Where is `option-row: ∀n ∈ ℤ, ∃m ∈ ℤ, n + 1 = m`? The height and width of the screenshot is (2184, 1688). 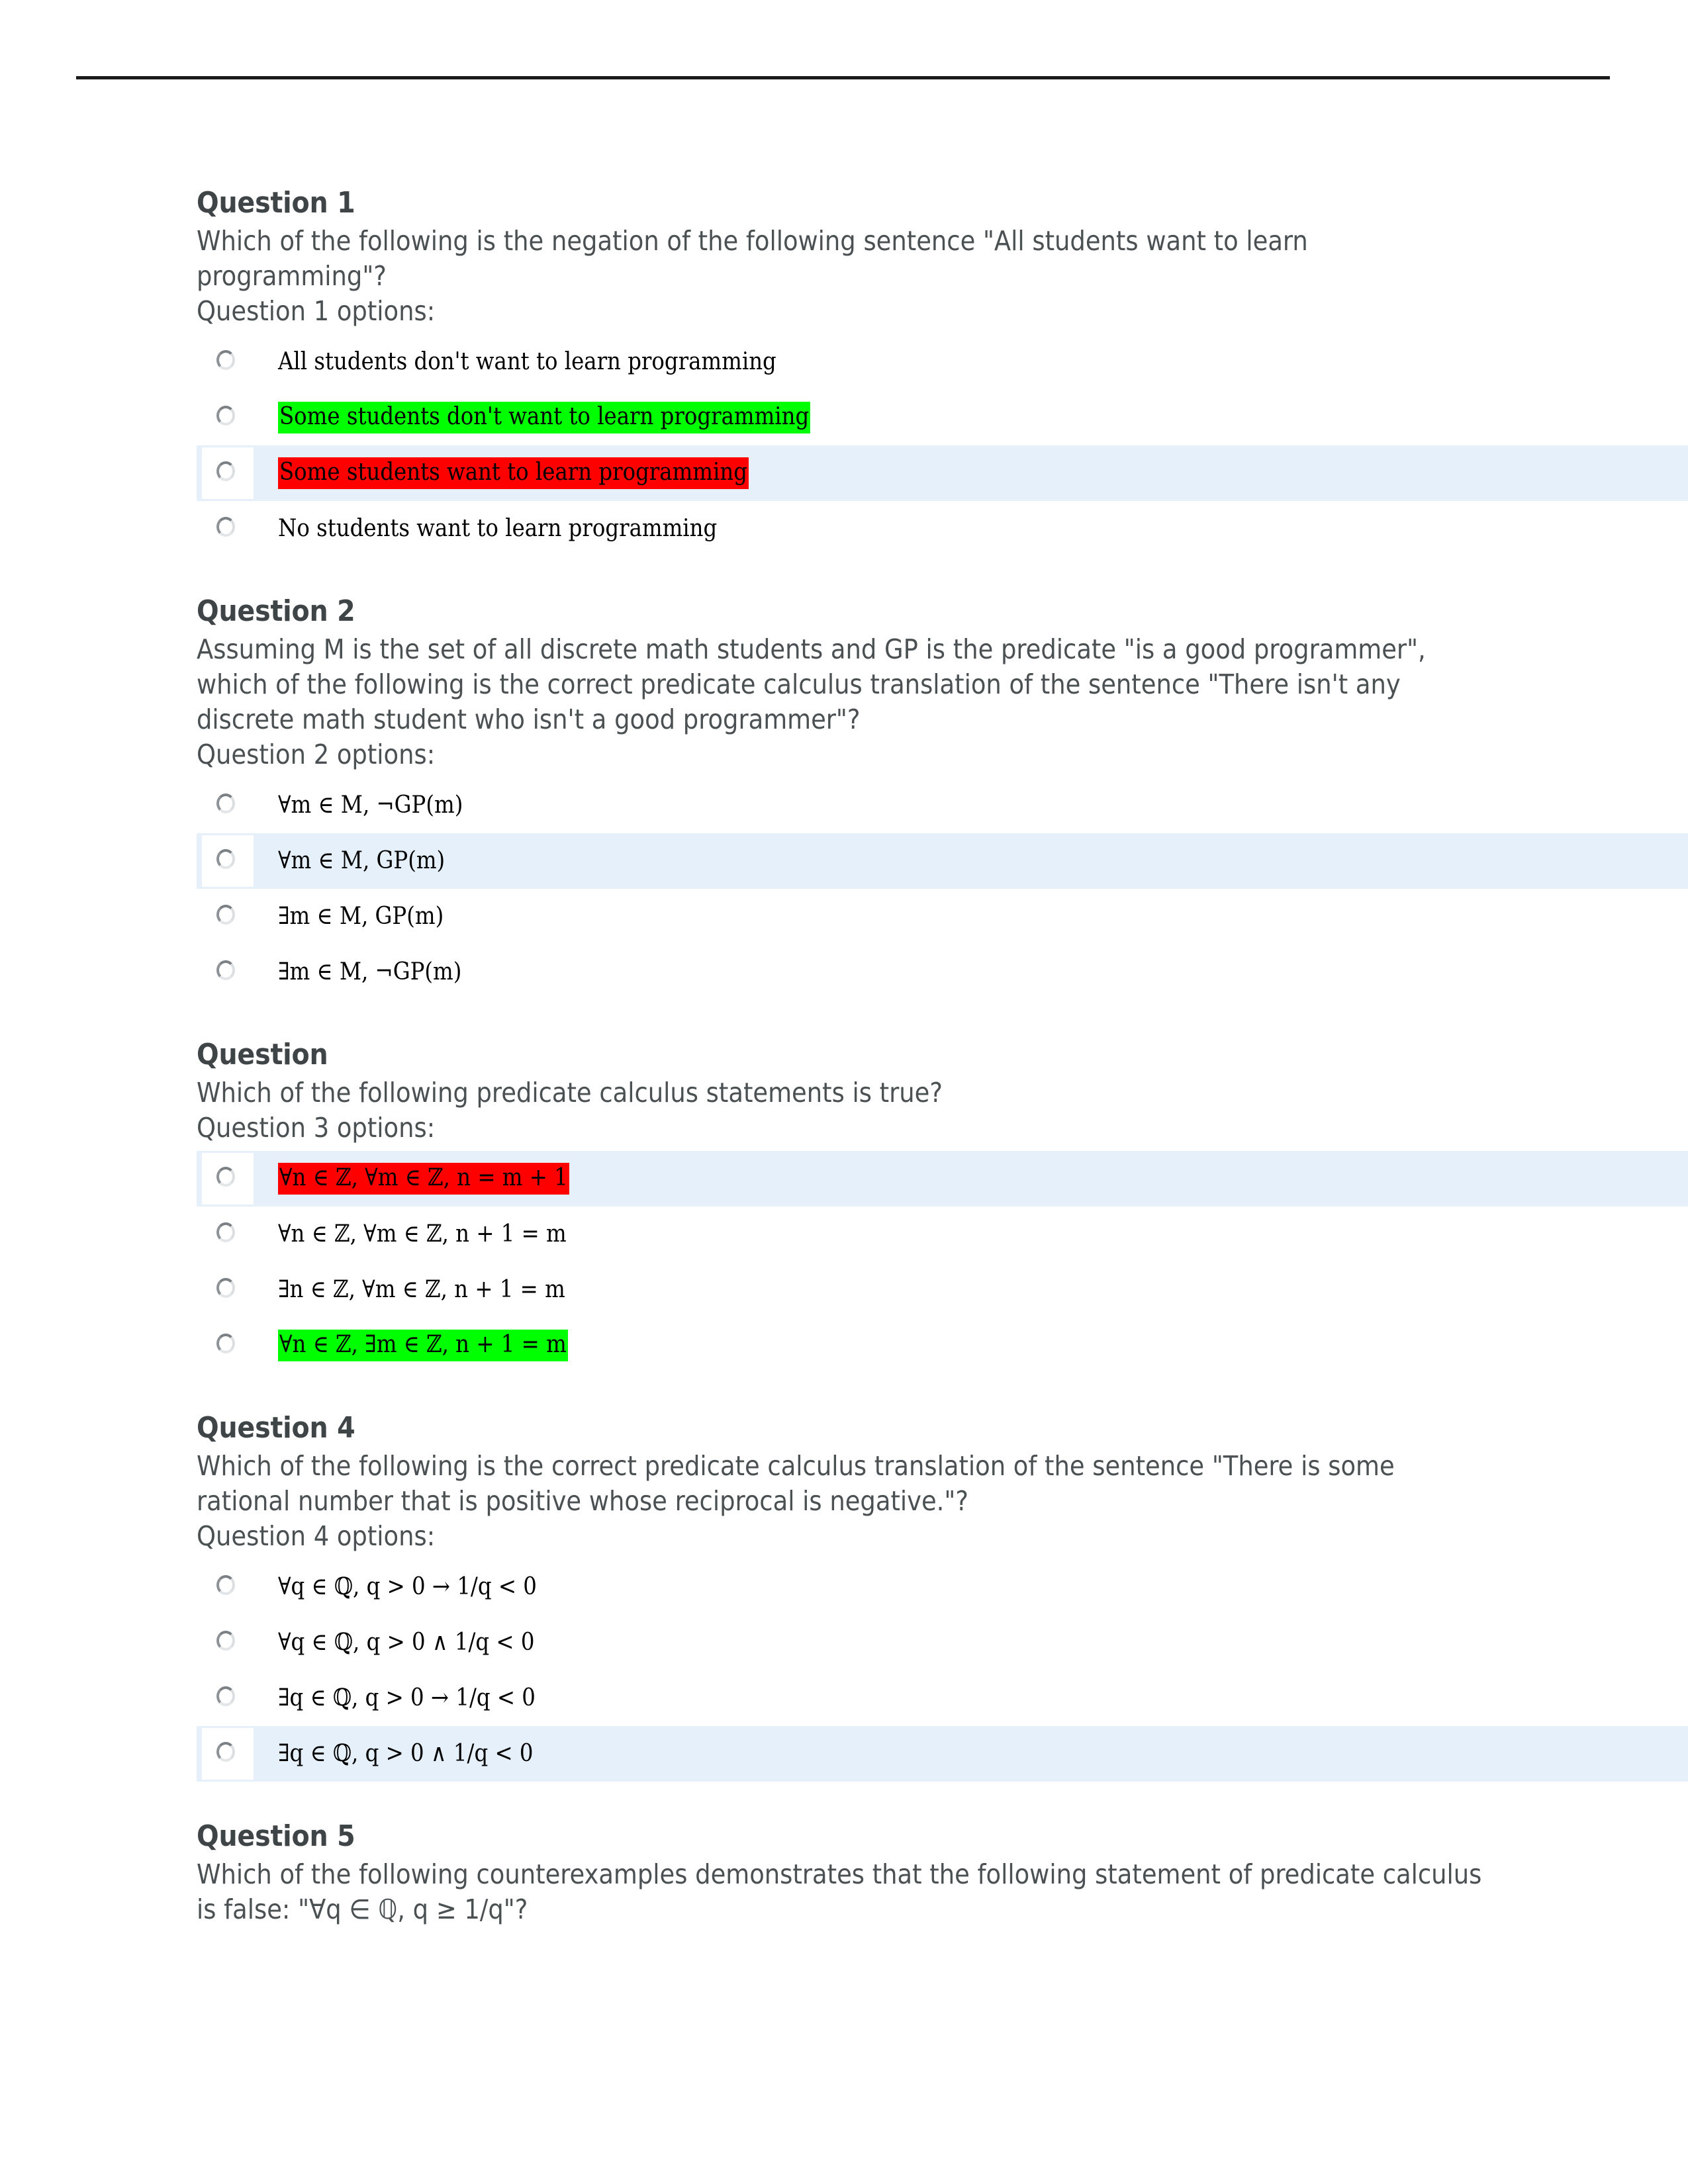 option-row: ∀n ∈ ℤ, ∃m ∈ ℤ, n + 1 = m is located at coordinates (942, 1345).